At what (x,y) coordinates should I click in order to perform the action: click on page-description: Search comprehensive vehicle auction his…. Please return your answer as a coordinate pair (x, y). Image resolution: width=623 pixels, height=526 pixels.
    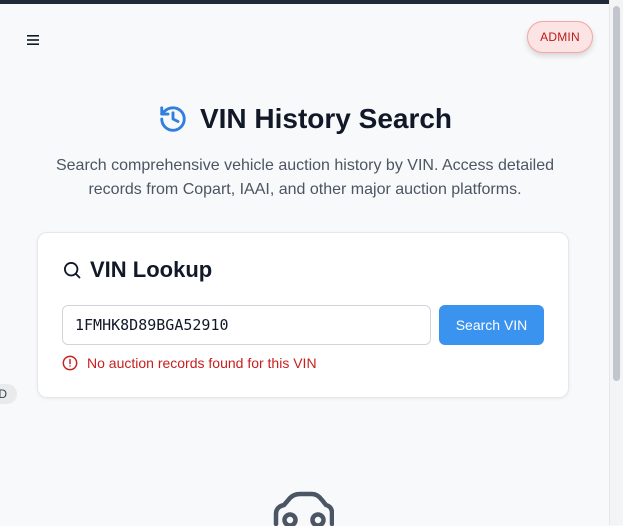
    Looking at the image, I should click on (305, 177).